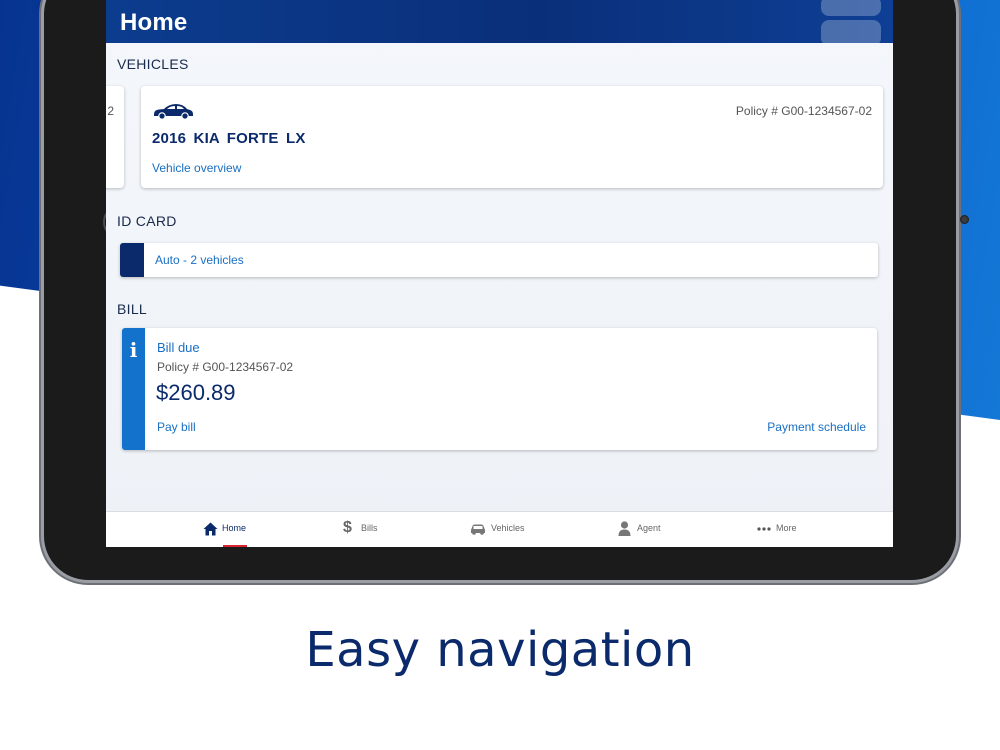 Image resolution: width=1000 pixels, height=750 pixels. I want to click on id-card-section-label: ID CARD, so click(147, 221).